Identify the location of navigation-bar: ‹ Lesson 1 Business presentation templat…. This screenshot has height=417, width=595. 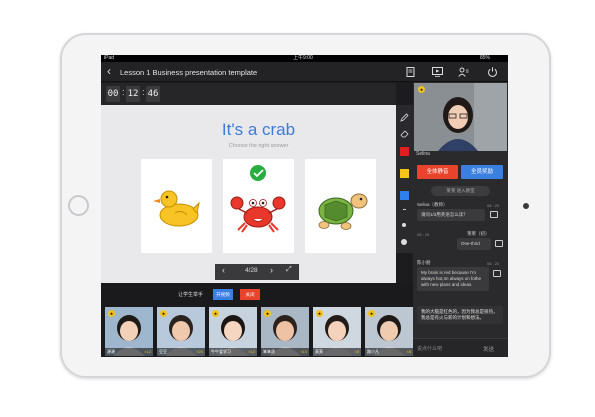
(304, 72).